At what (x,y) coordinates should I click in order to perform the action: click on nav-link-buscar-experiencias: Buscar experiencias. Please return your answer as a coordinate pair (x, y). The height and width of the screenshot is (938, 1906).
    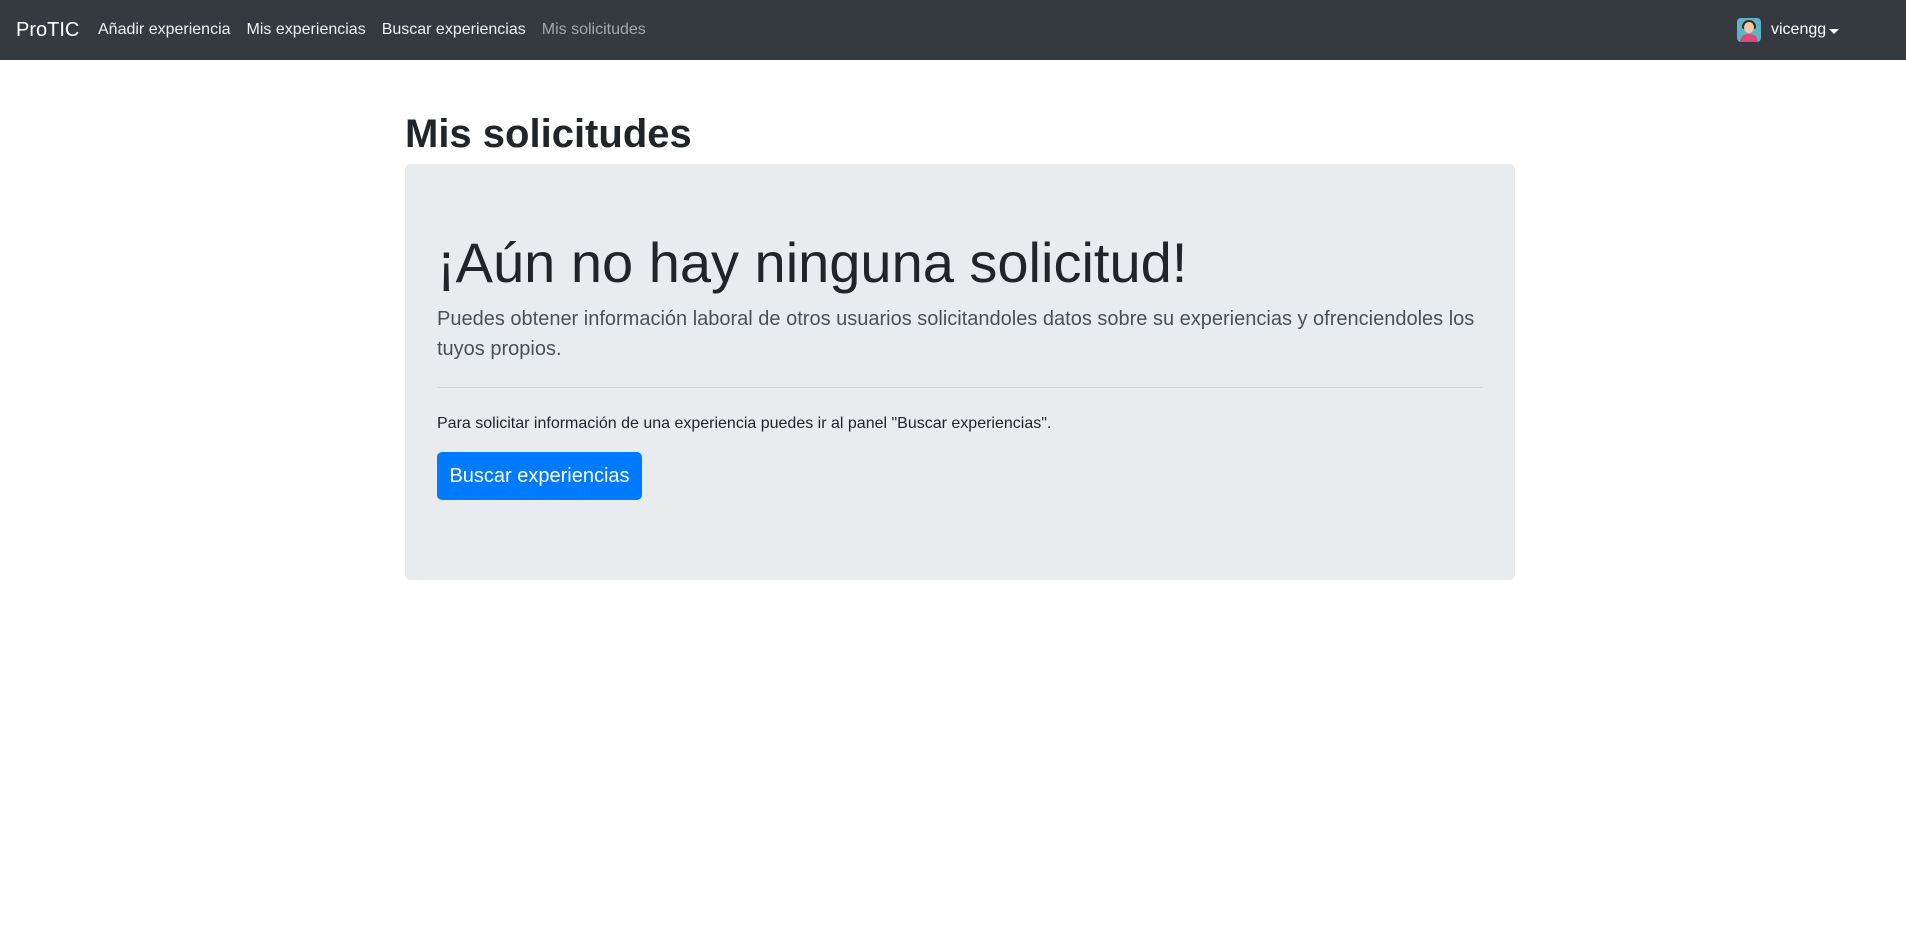
    Looking at the image, I should click on (454, 30).